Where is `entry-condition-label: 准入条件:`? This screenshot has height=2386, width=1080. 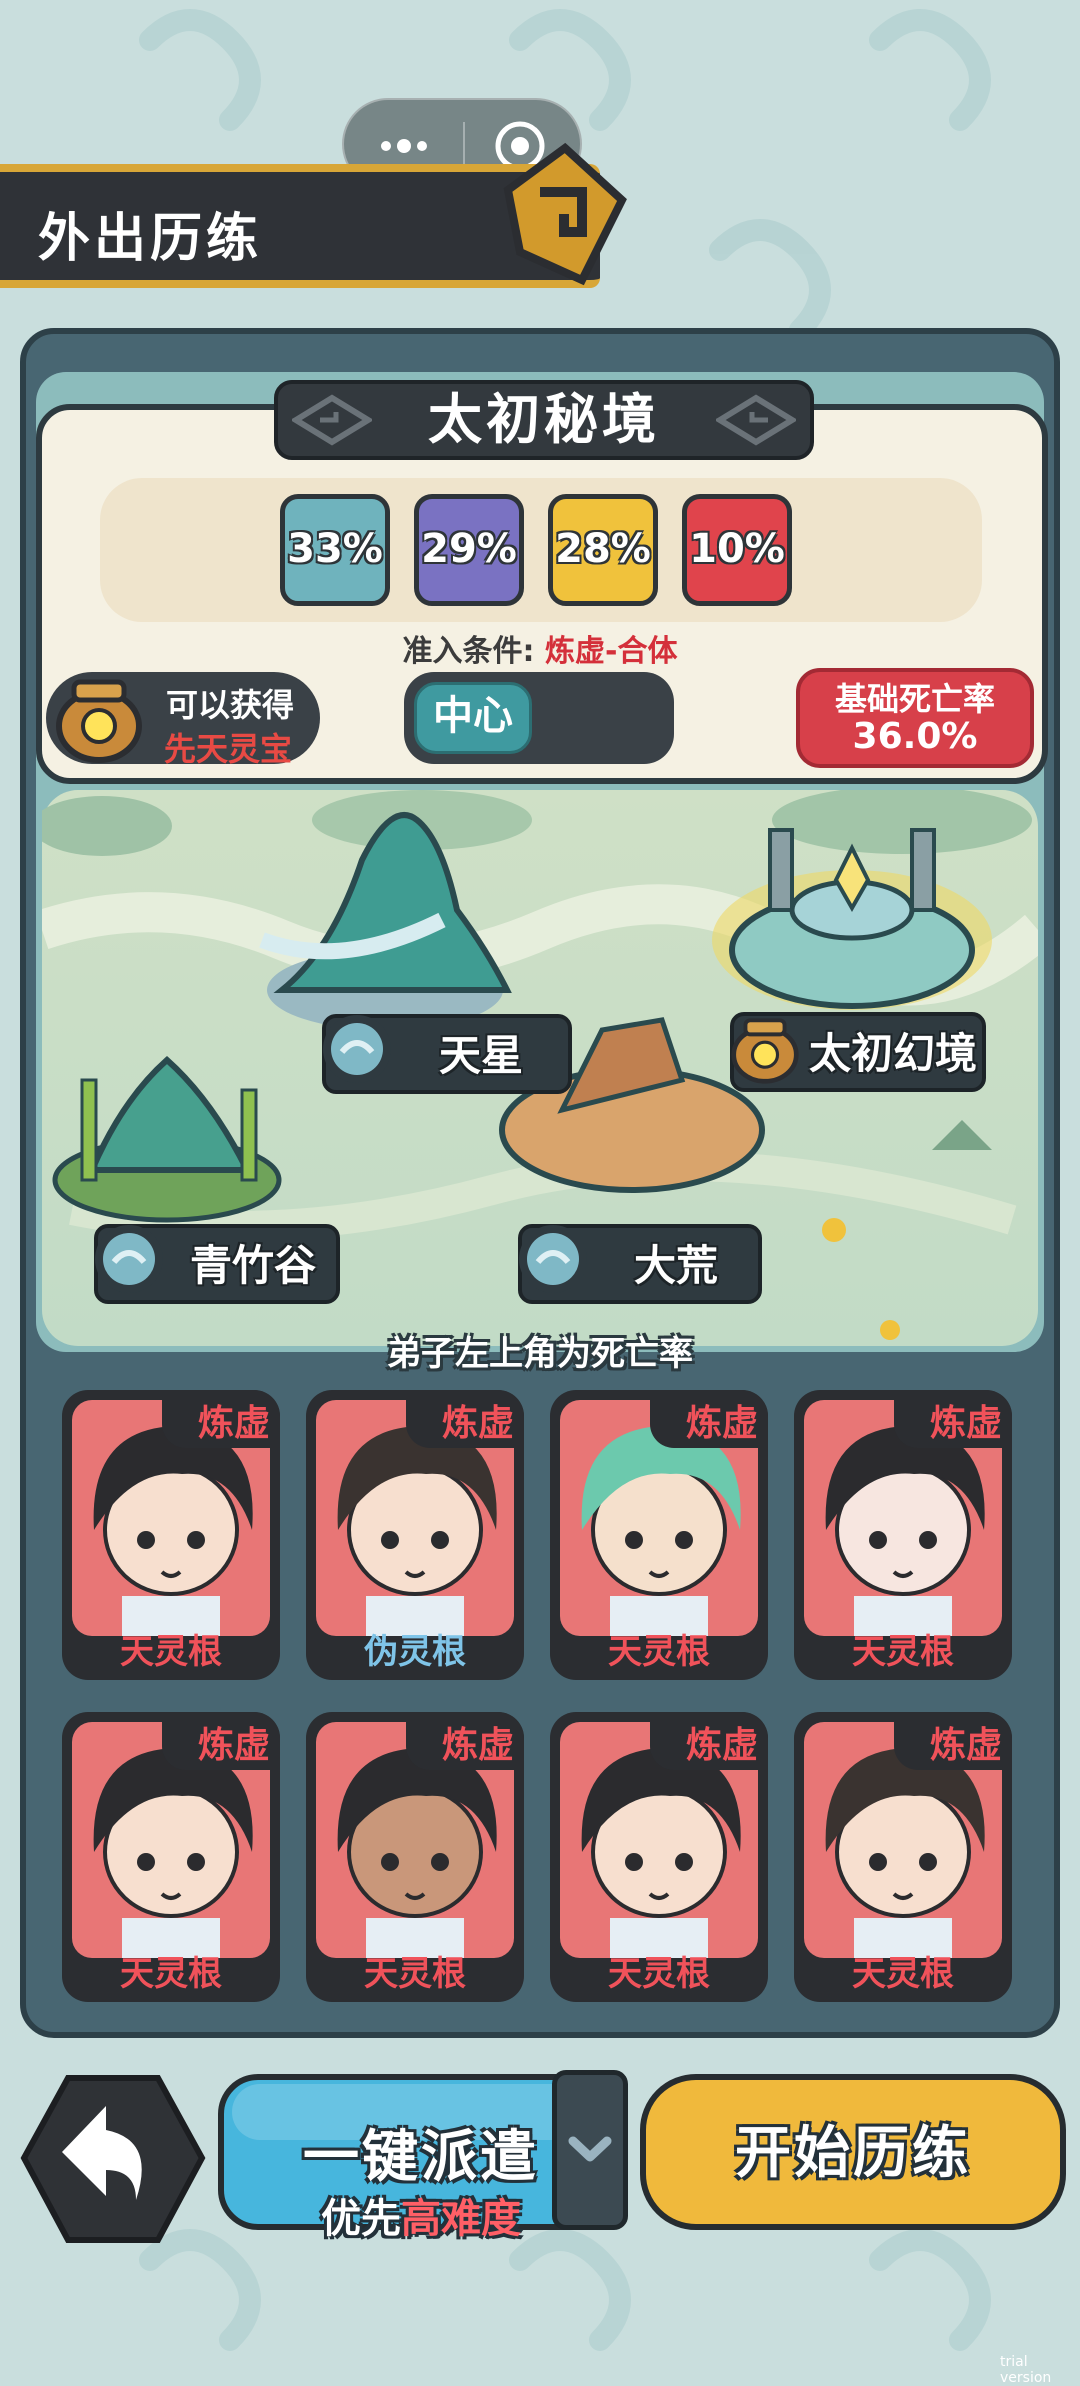 entry-condition-label: 准入条件: is located at coordinates (468, 651).